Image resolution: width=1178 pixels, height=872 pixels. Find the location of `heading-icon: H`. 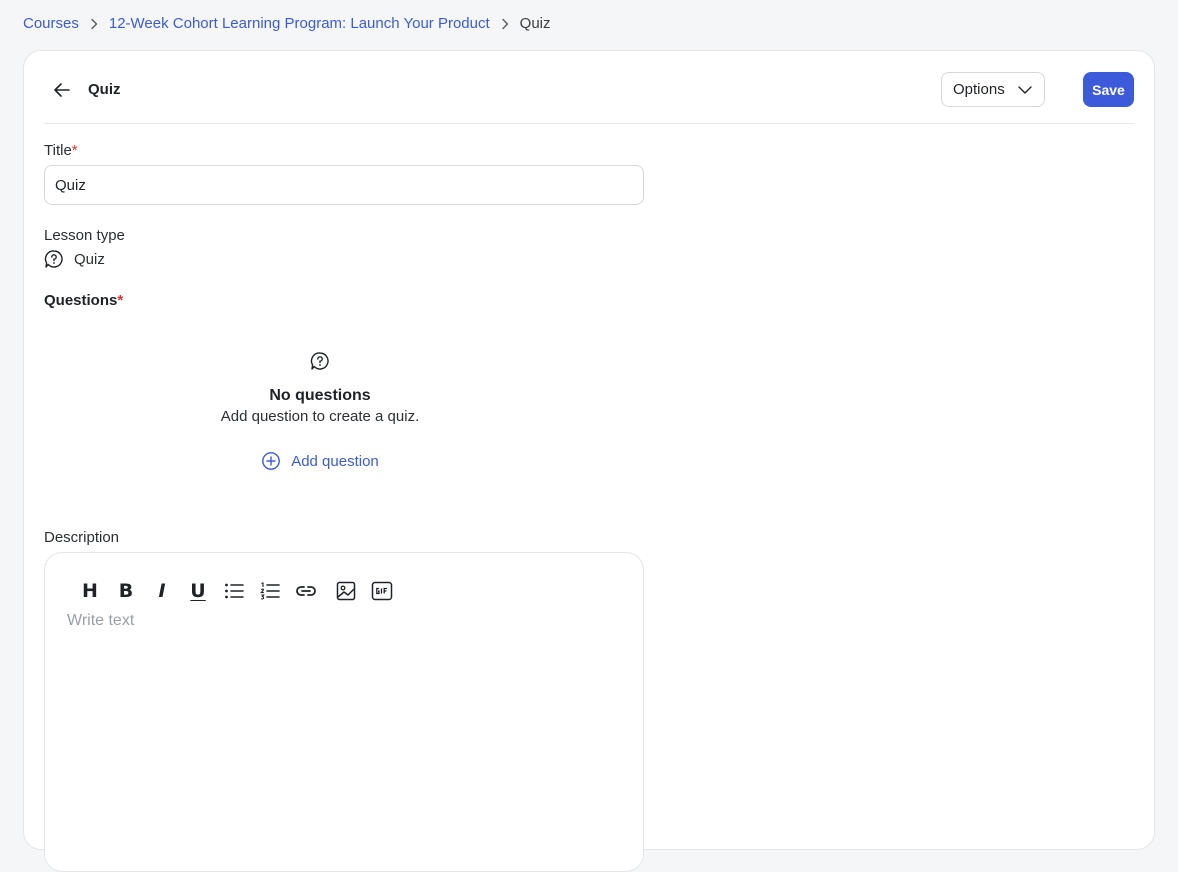

heading-icon: H is located at coordinates (90, 591).